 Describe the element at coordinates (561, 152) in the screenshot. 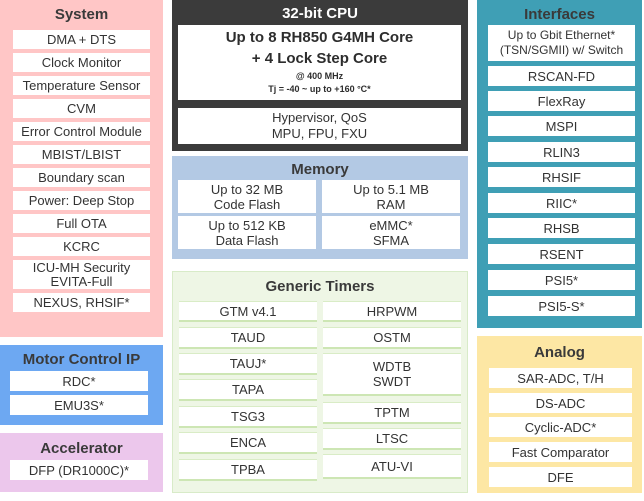

I see `interface-rlin3: RLIN3` at that location.